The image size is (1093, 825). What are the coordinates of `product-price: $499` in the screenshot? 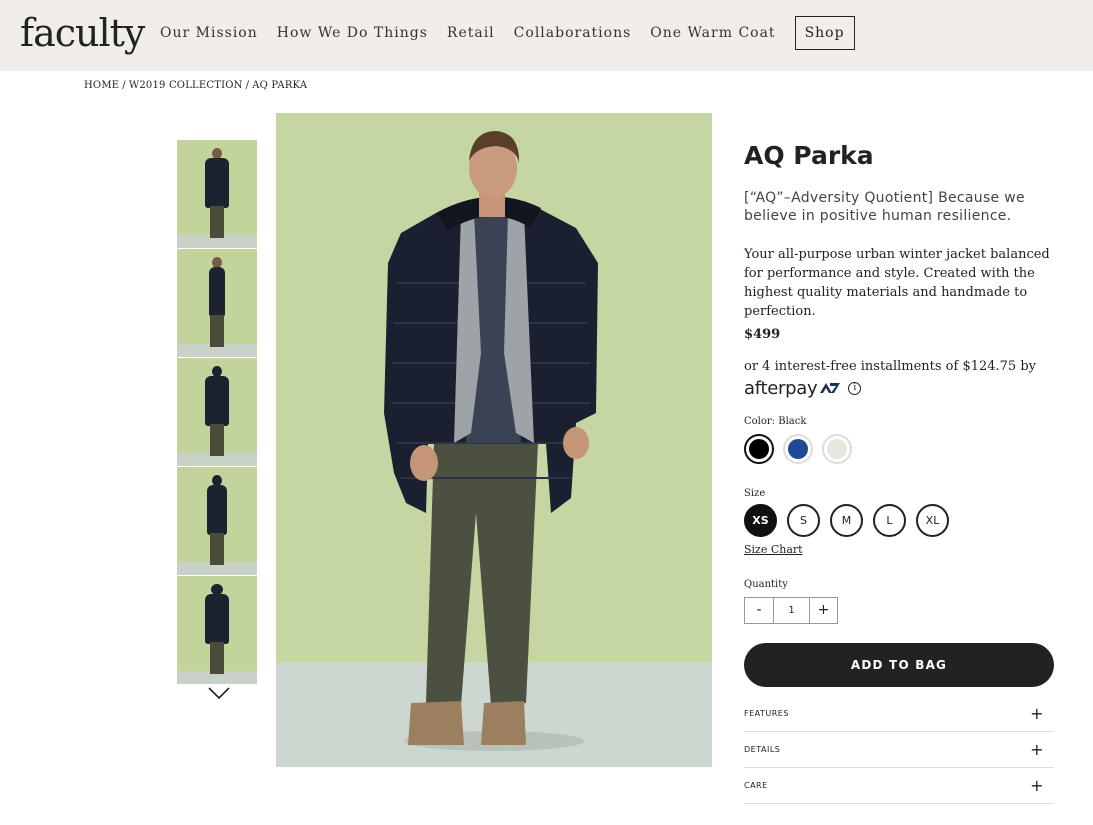 It's located at (762, 334).